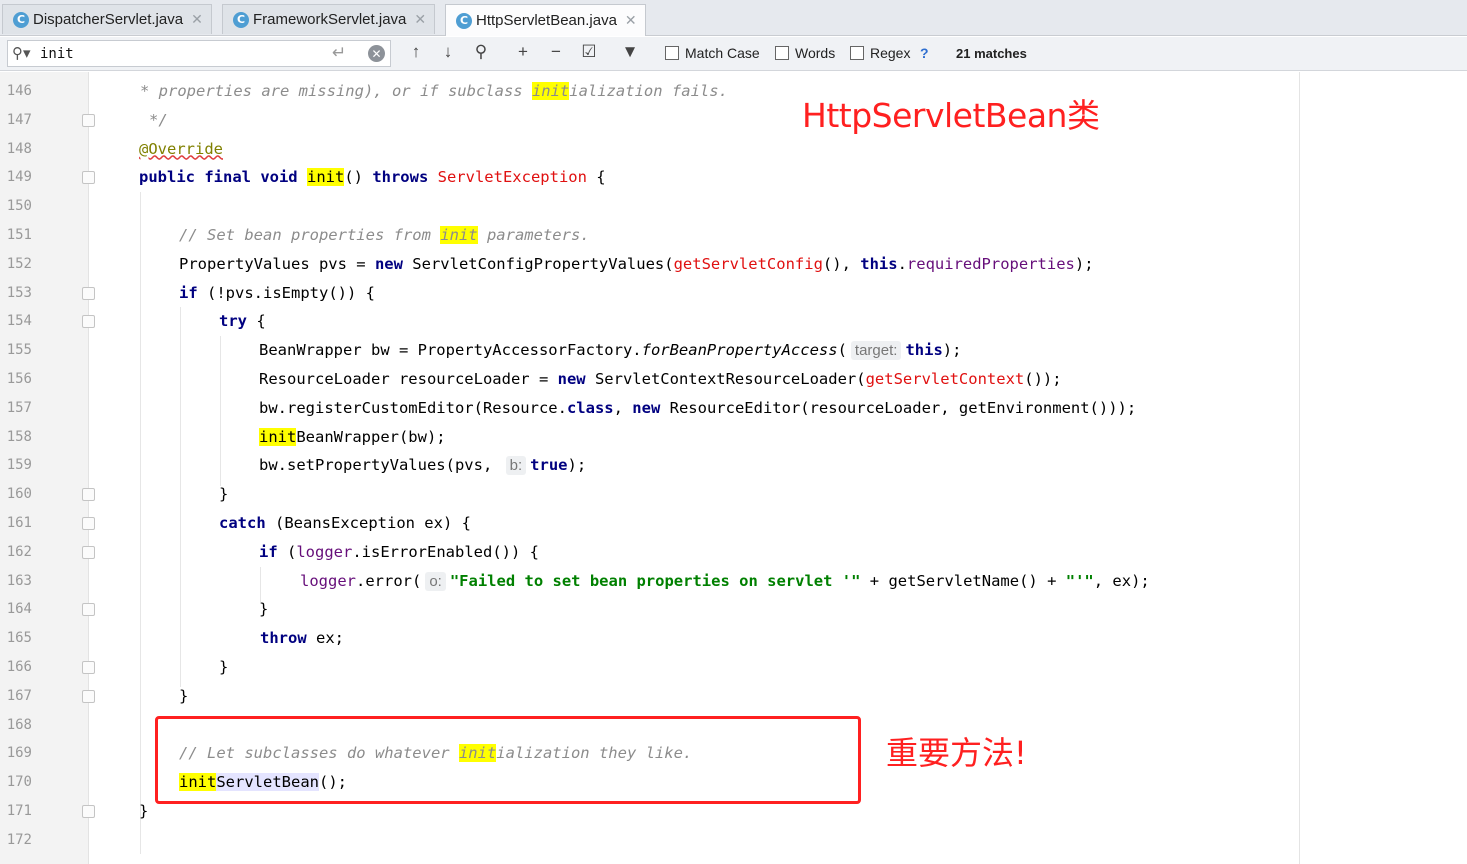 Image resolution: width=1467 pixels, height=864 pixels. I want to click on tab-httpservletbean: C HttpServletBean.java ✕, so click(545, 20).